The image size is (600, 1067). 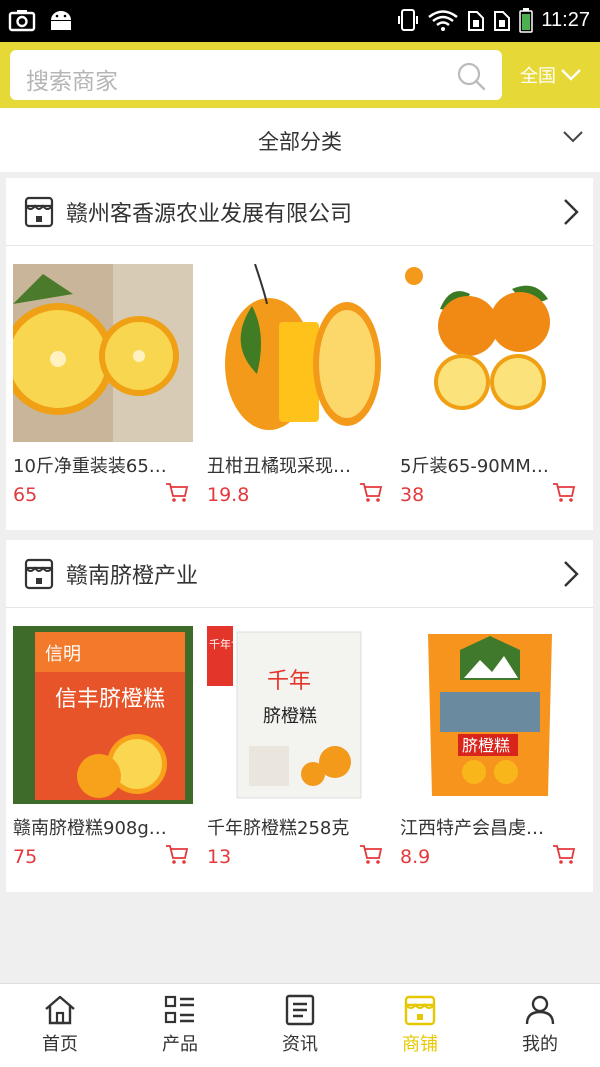 What do you see at coordinates (300, 1044) in the screenshot?
I see `nav-label: 资讯` at bounding box center [300, 1044].